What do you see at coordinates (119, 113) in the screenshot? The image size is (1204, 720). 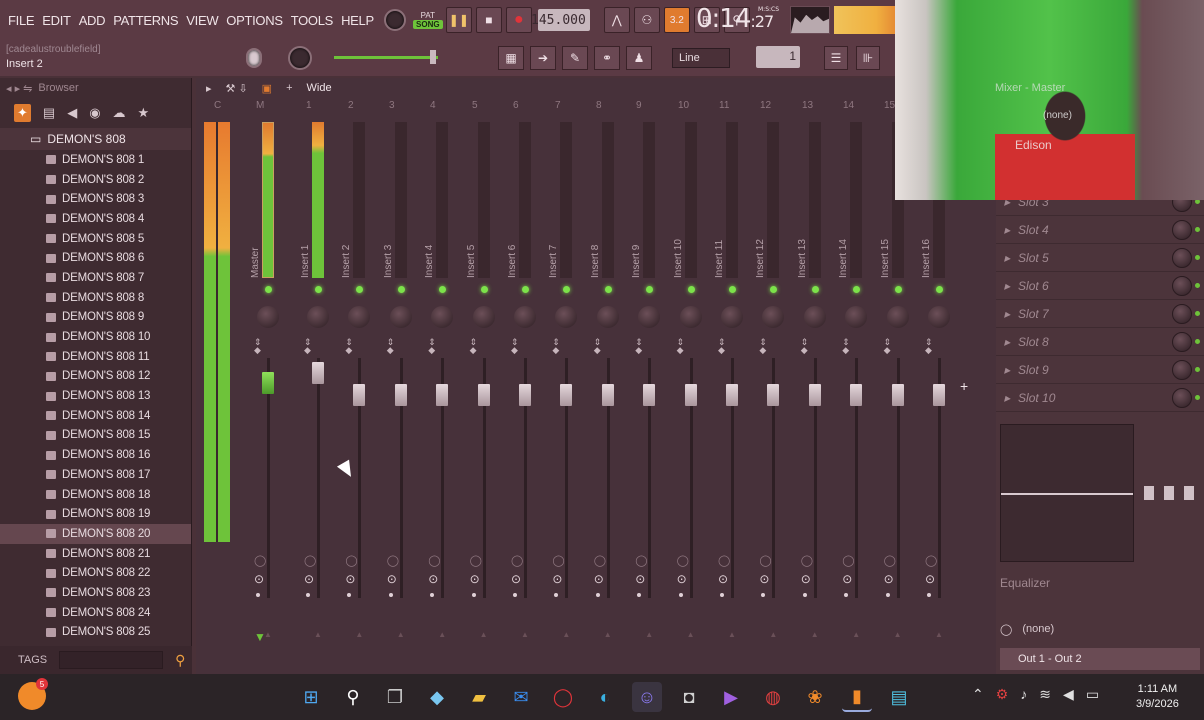 I see `cloud-icon: ☁` at bounding box center [119, 113].